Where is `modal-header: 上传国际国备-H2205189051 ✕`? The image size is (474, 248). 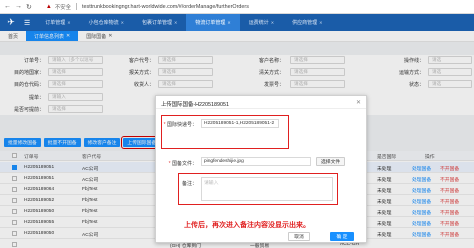
modal-header: 上传国际国备-H2205189051 ✕ is located at coordinates (261, 102).